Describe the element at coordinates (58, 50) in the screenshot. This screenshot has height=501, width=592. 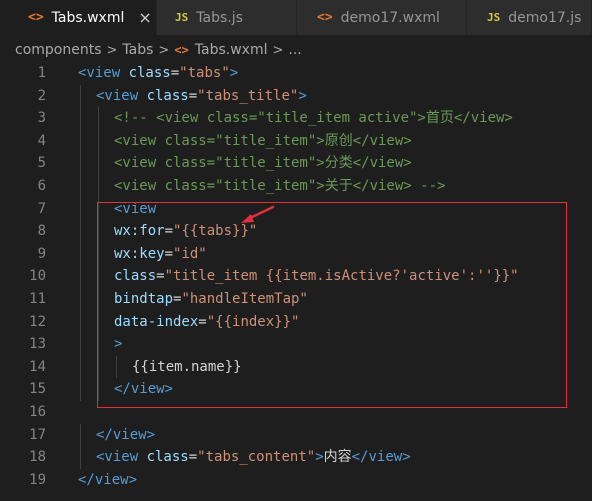
I see `breadcrumb-item-components: components` at that location.